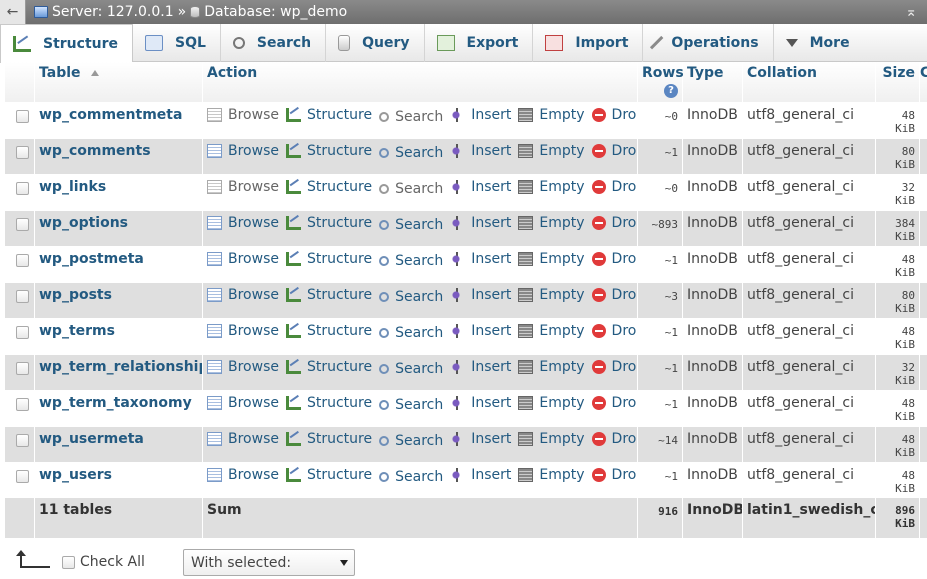 This screenshot has width=927, height=579. Describe the element at coordinates (110, 115) in the screenshot. I see `table-name-link: wp_commentmeta` at that location.